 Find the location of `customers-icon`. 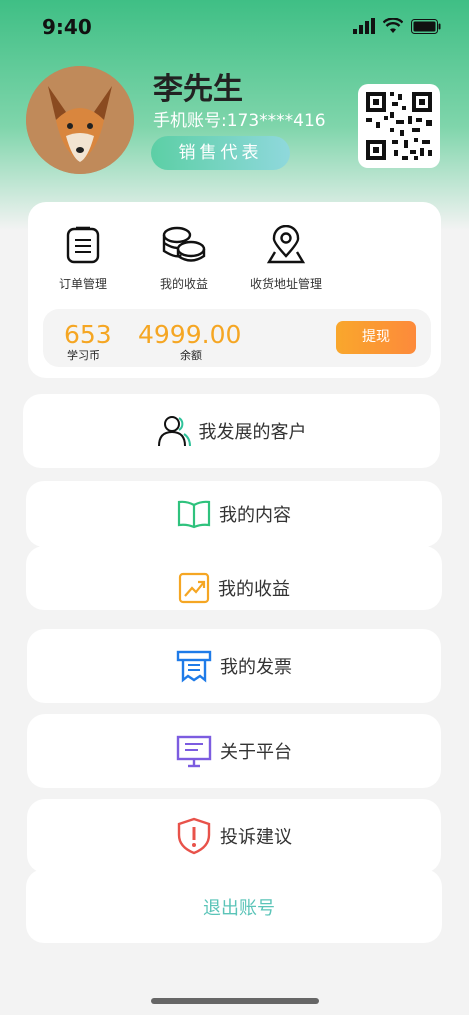

customers-icon is located at coordinates (174, 431).